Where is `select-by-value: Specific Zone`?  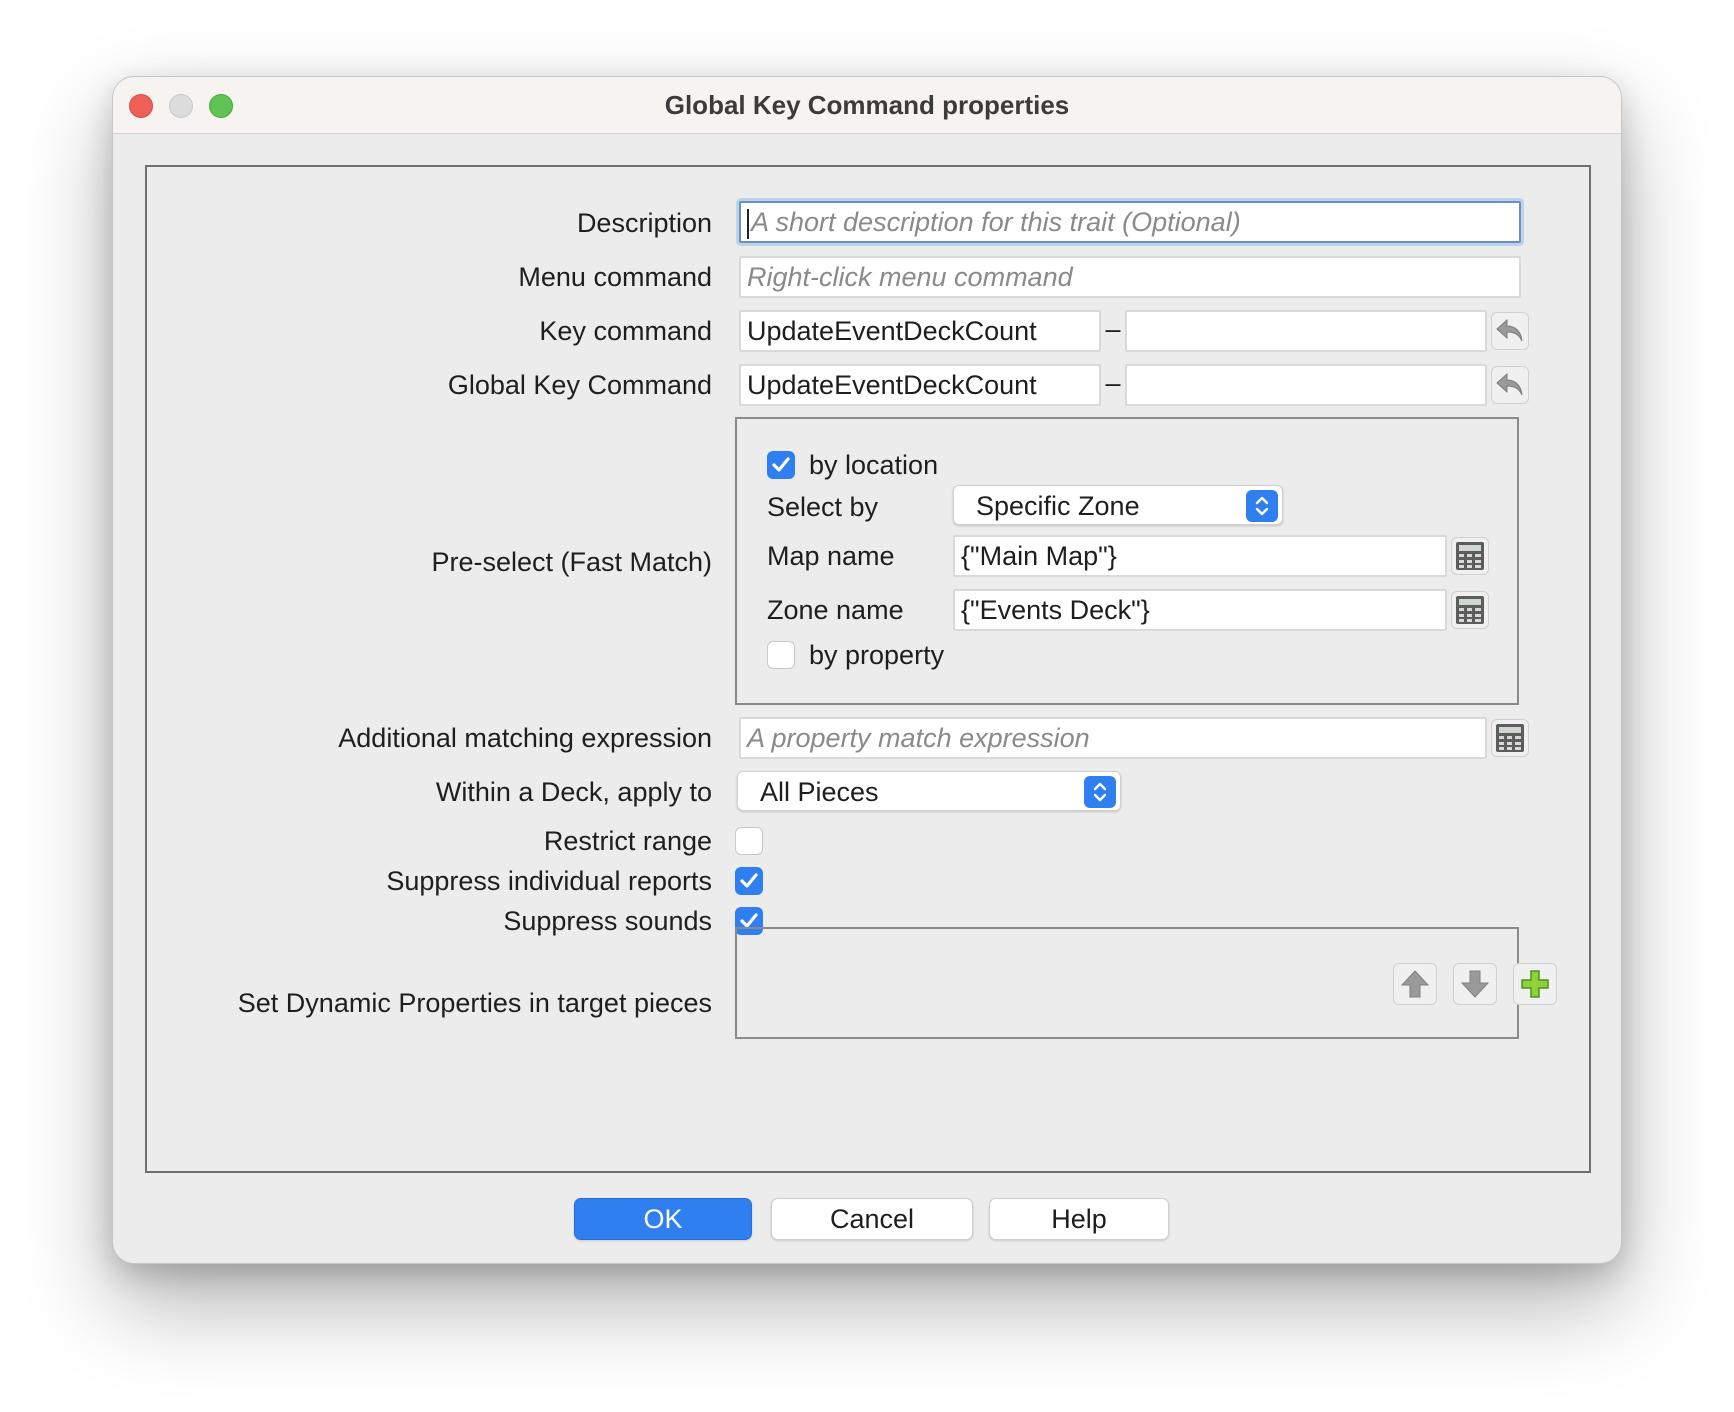
select-by-value: Specific Zone is located at coordinates (1058, 506).